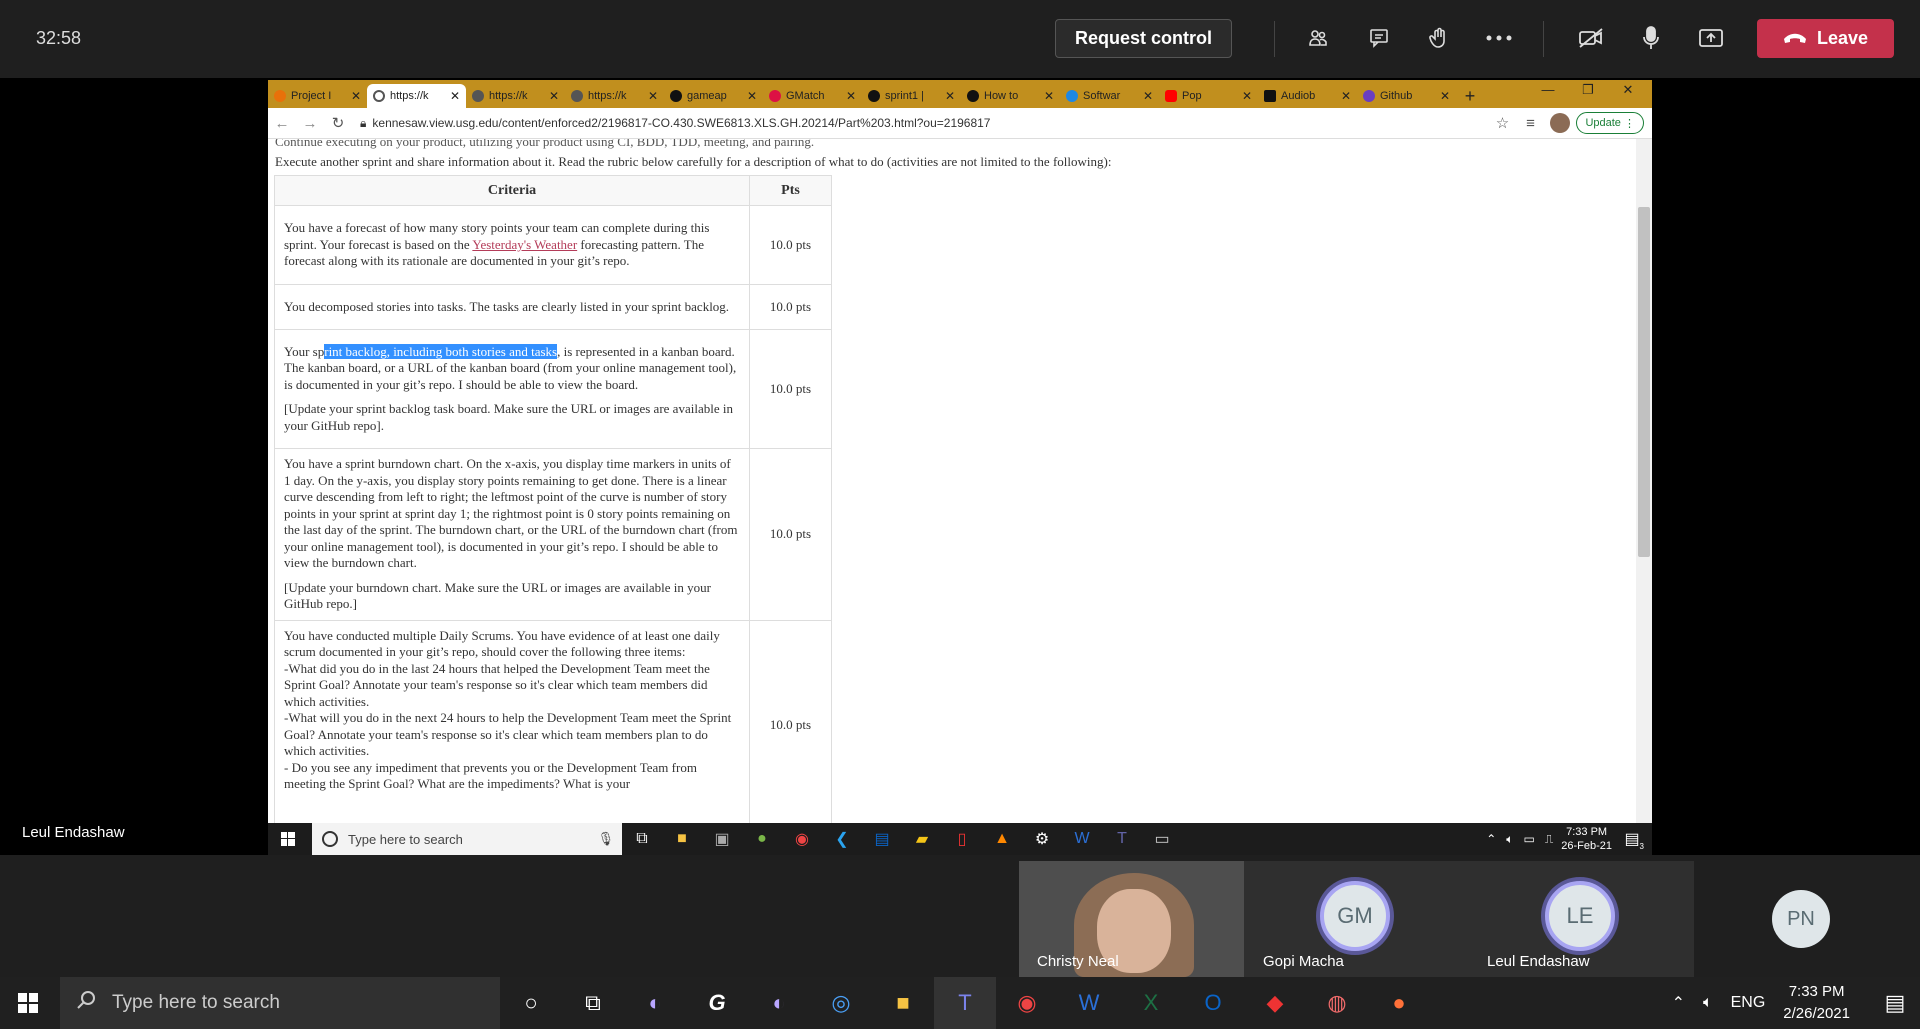 The height and width of the screenshot is (1029, 1920). Describe the element at coordinates (1275, 1003) in the screenshot. I see `app-icon: ◆` at that location.